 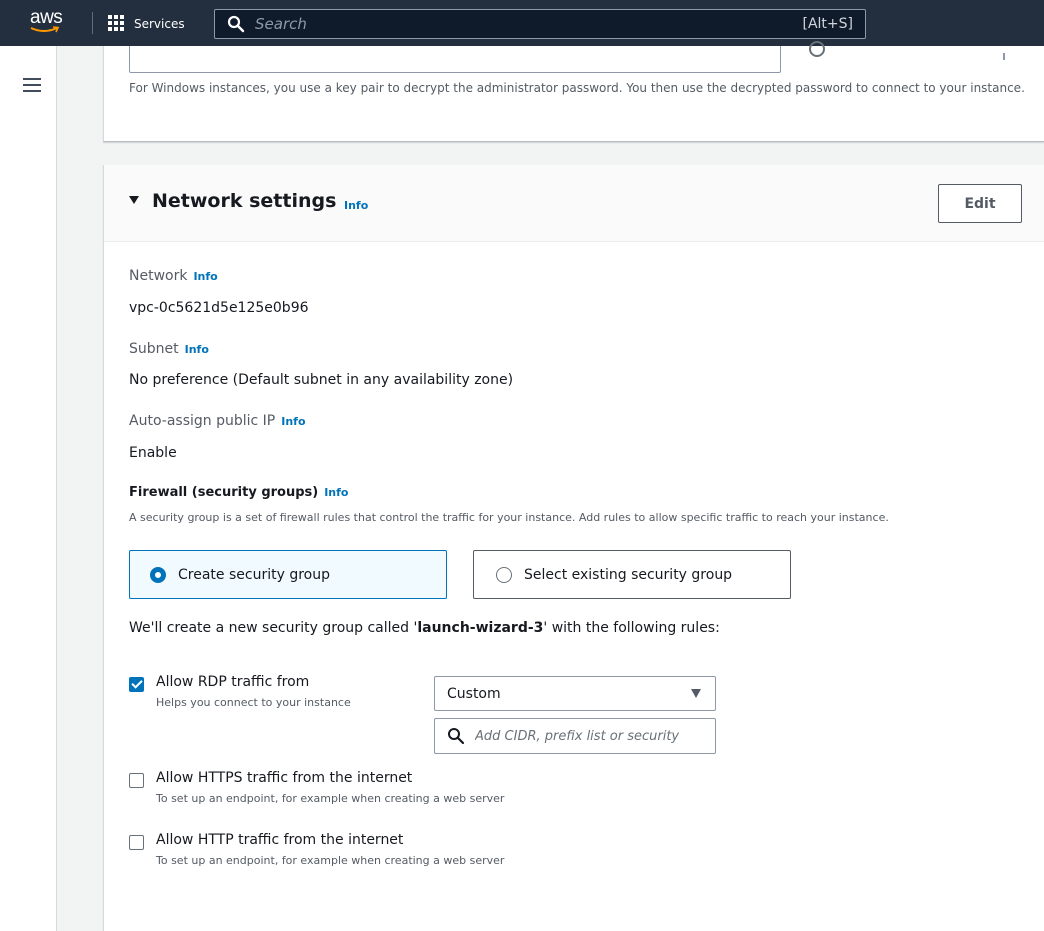 I want to click on rdp-source-value: Custom, so click(x=474, y=693).